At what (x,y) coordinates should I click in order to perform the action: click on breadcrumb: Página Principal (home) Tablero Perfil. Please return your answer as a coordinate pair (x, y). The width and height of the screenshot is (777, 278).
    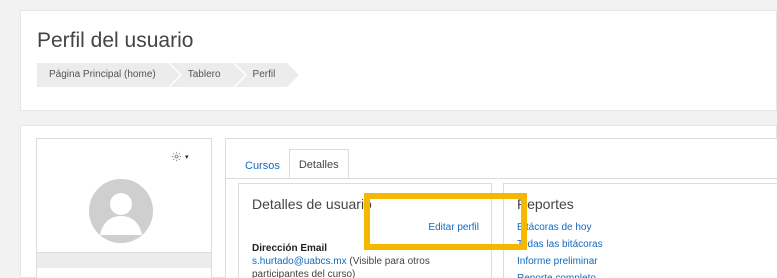
    Looking at the image, I should click on (169, 75).